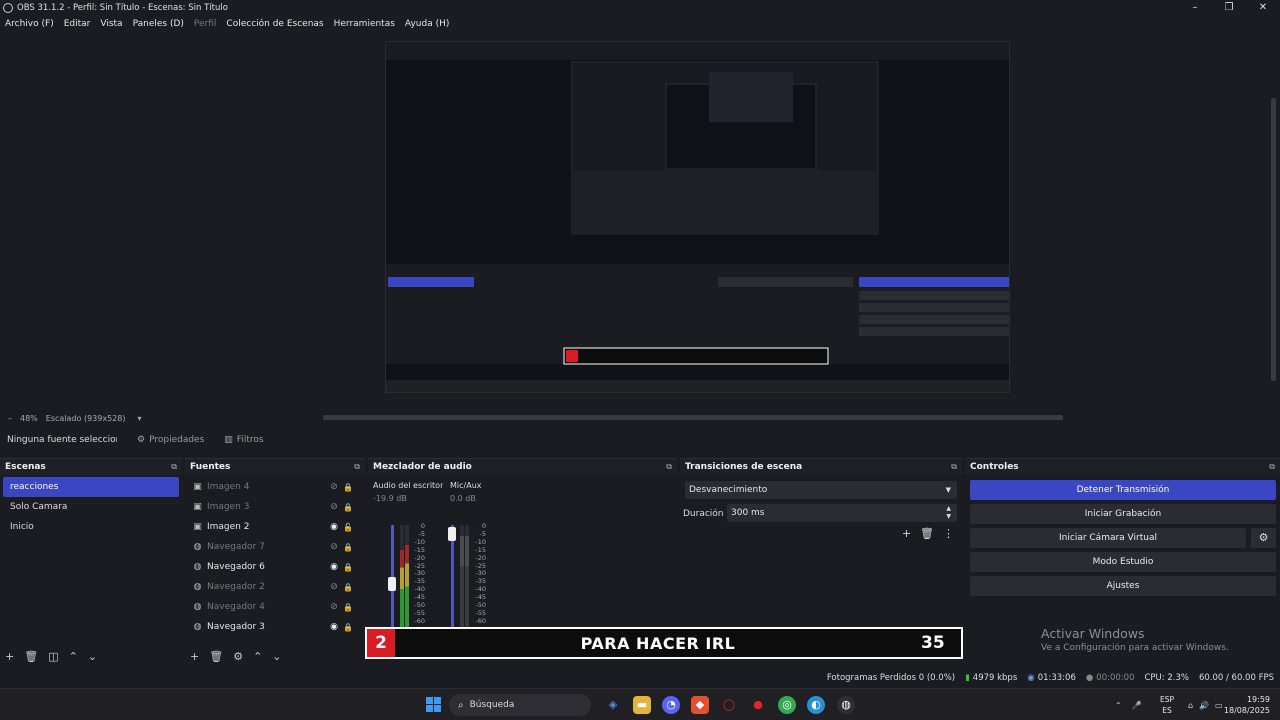 The height and width of the screenshot is (720, 1280). What do you see at coordinates (846, 705) in the screenshot?
I see `obs-taskbar-icon: ◍` at bounding box center [846, 705].